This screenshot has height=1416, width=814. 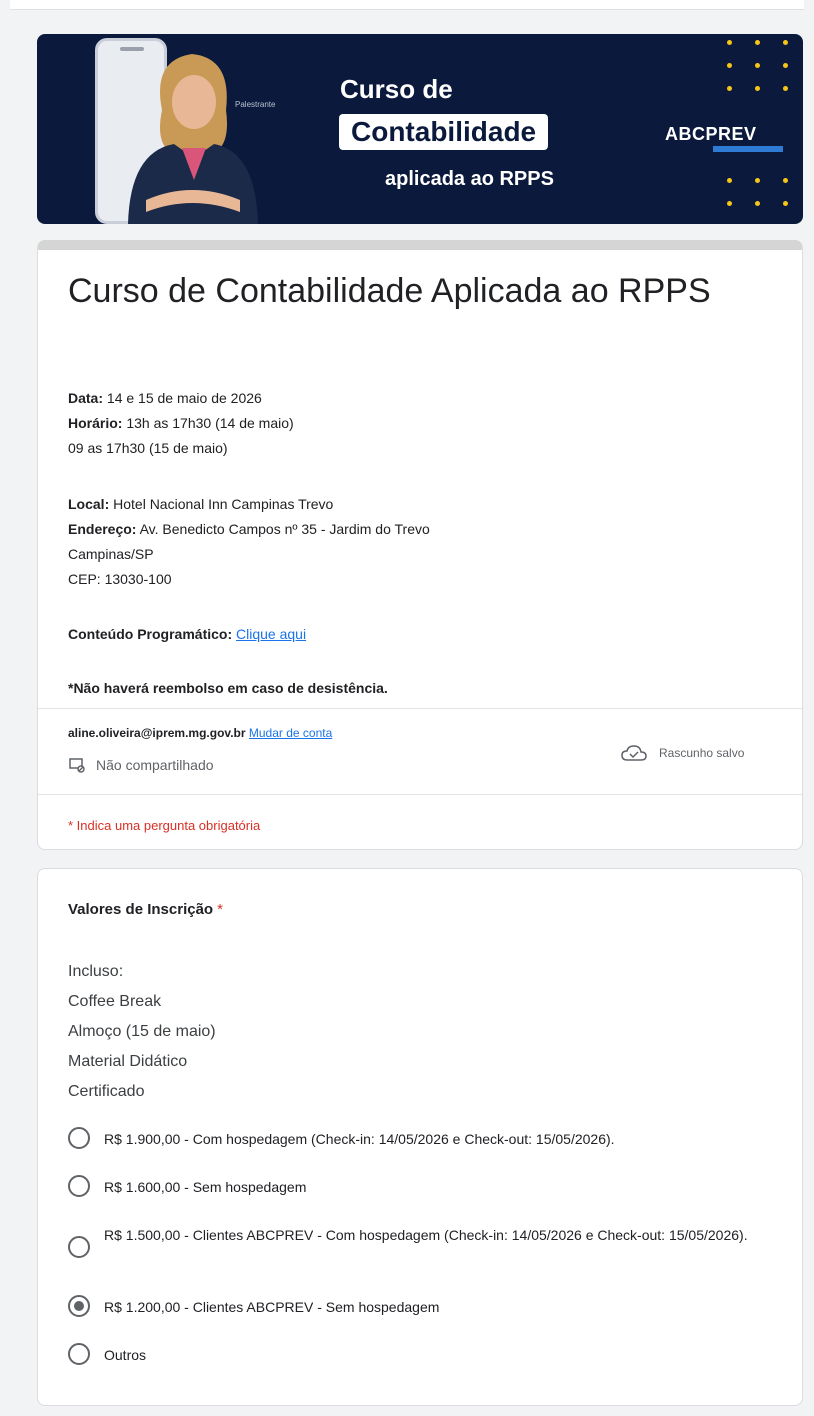 What do you see at coordinates (423, 1187) in the screenshot?
I see `radio-option: R$ 1.600,00 - Sem hospedagem` at bounding box center [423, 1187].